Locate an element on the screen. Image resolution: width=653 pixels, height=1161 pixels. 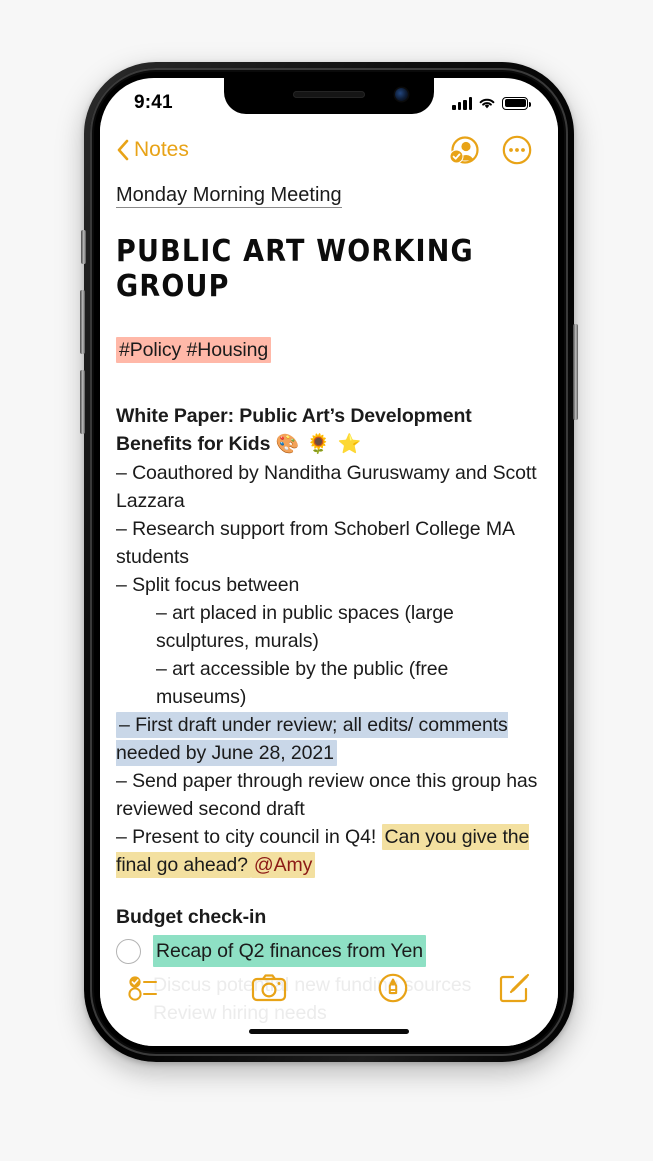
note-tags-row: #Policy #Housing is located at coordinates (329, 350).